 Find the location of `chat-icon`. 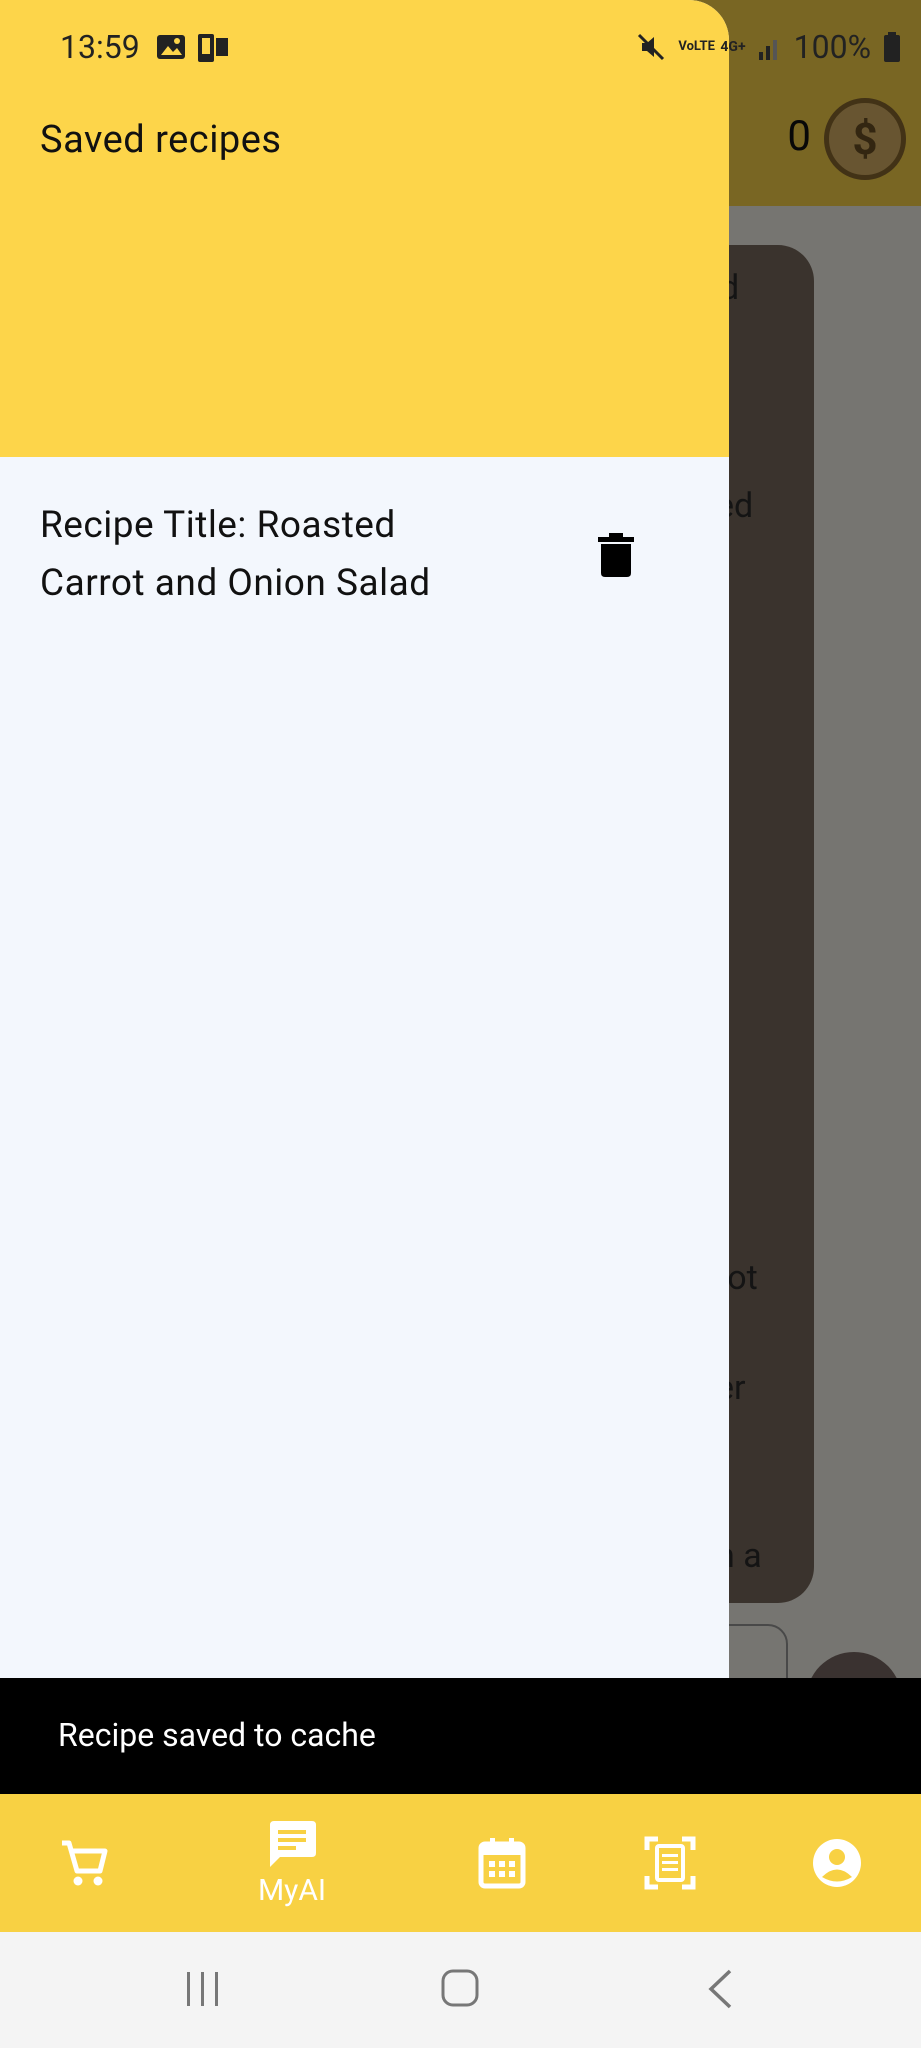

chat-icon is located at coordinates (293, 1843).